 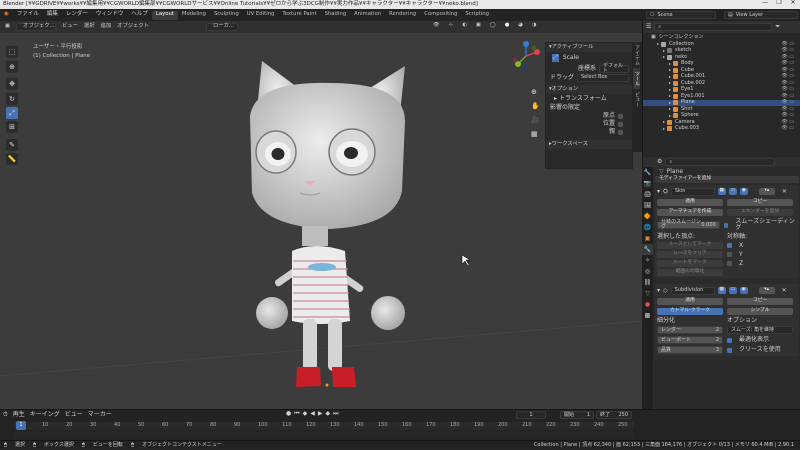 I want to click on rotate-tool-icon: ↻, so click(x=12, y=99).